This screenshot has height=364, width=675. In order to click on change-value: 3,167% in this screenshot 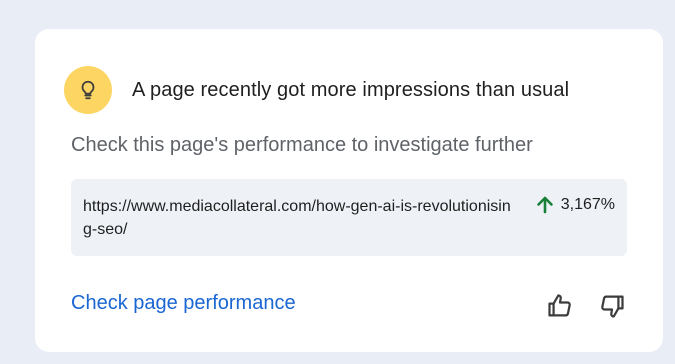, I will do `click(587, 204)`.